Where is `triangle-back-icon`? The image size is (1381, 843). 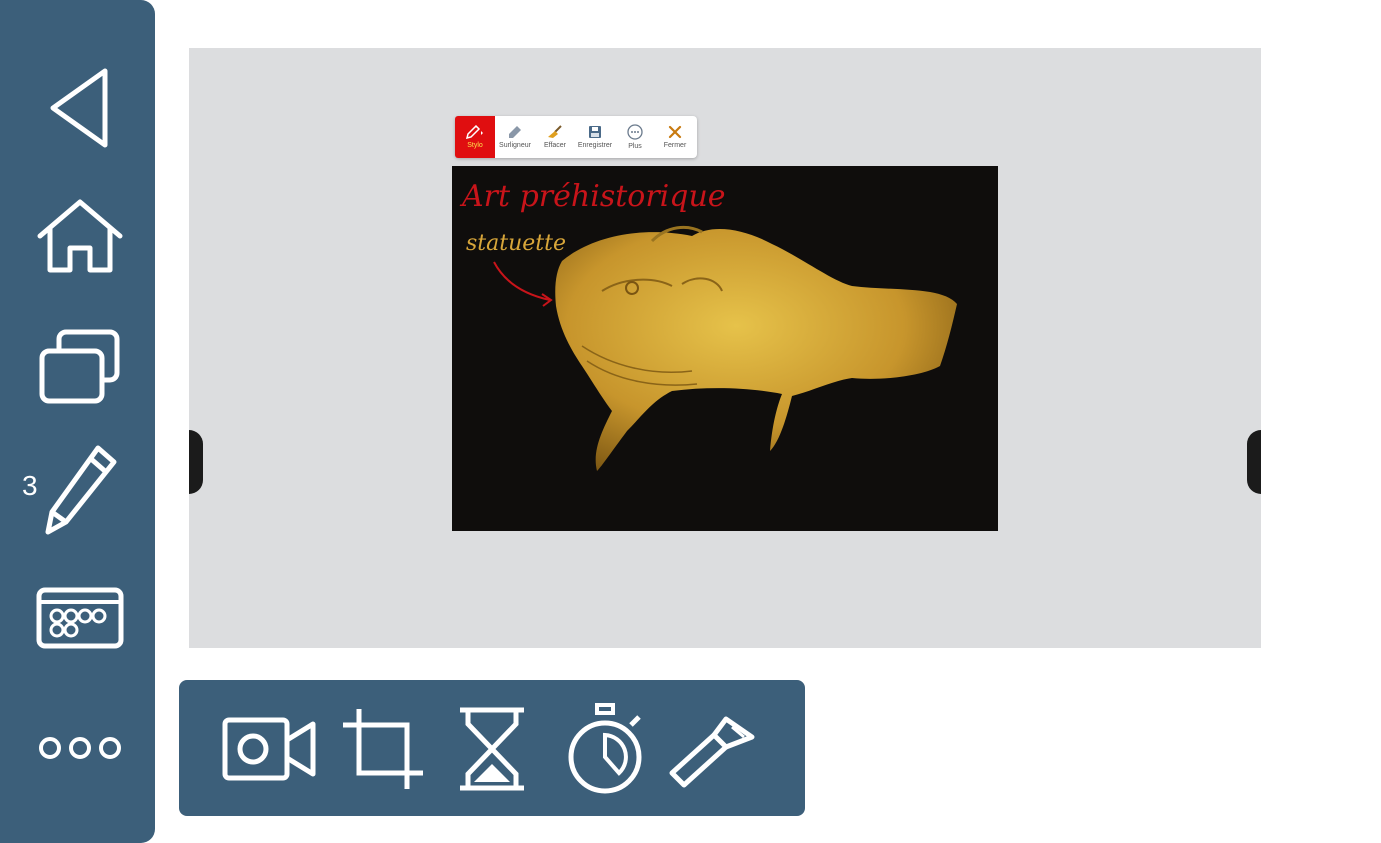 triangle-back-icon is located at coordinates (79, 108).